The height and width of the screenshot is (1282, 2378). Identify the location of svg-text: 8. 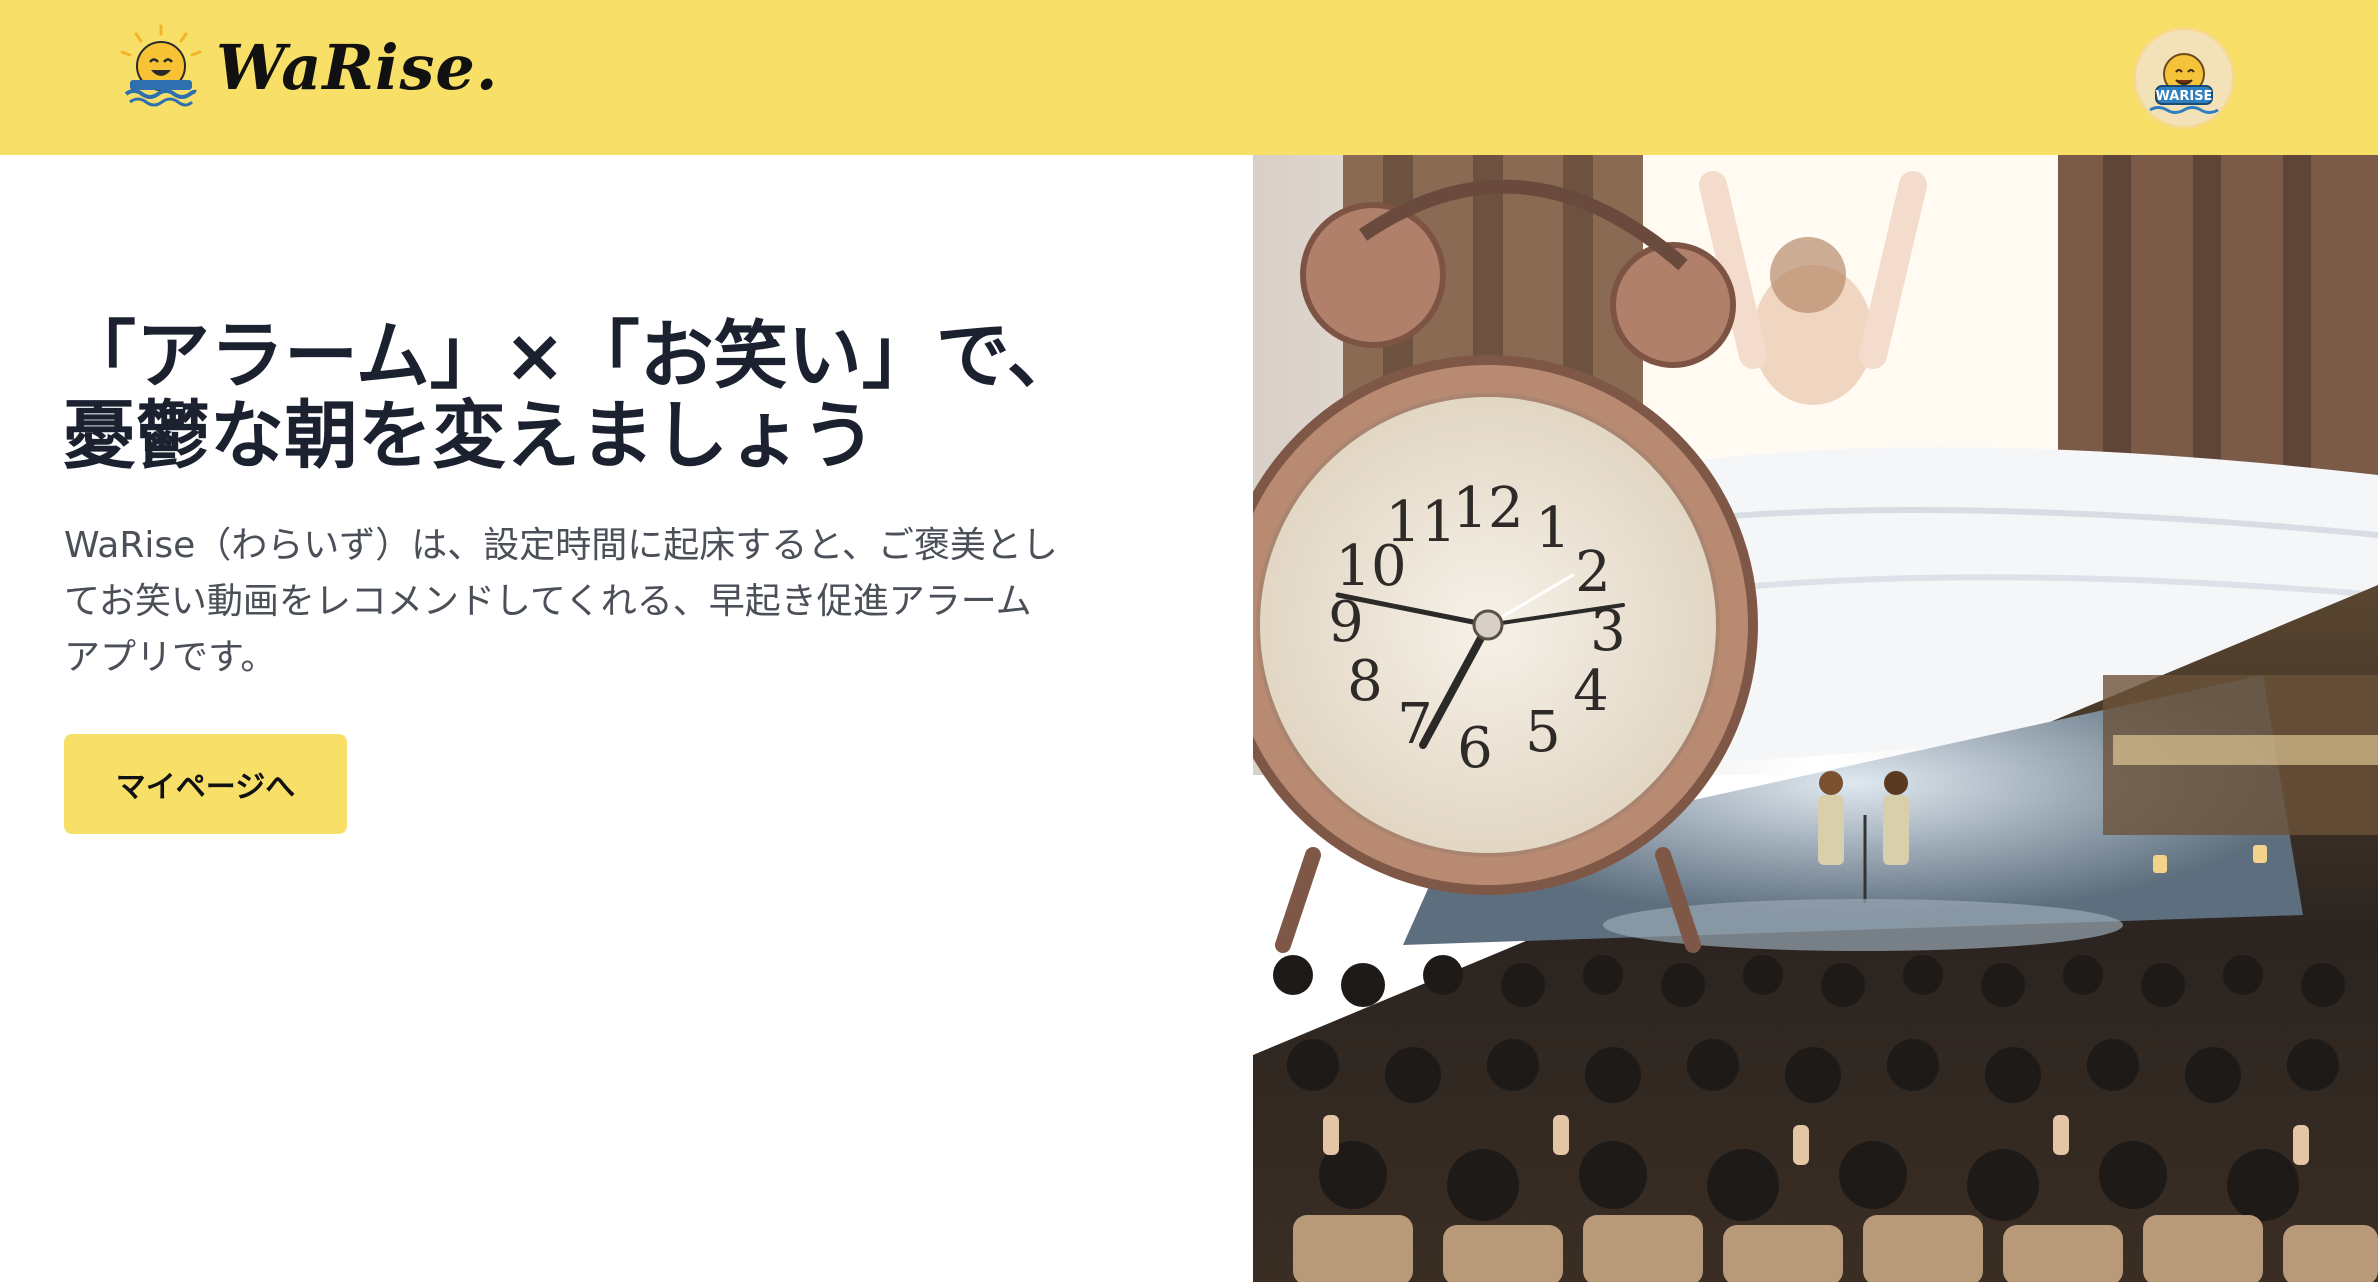
(1365, 681).